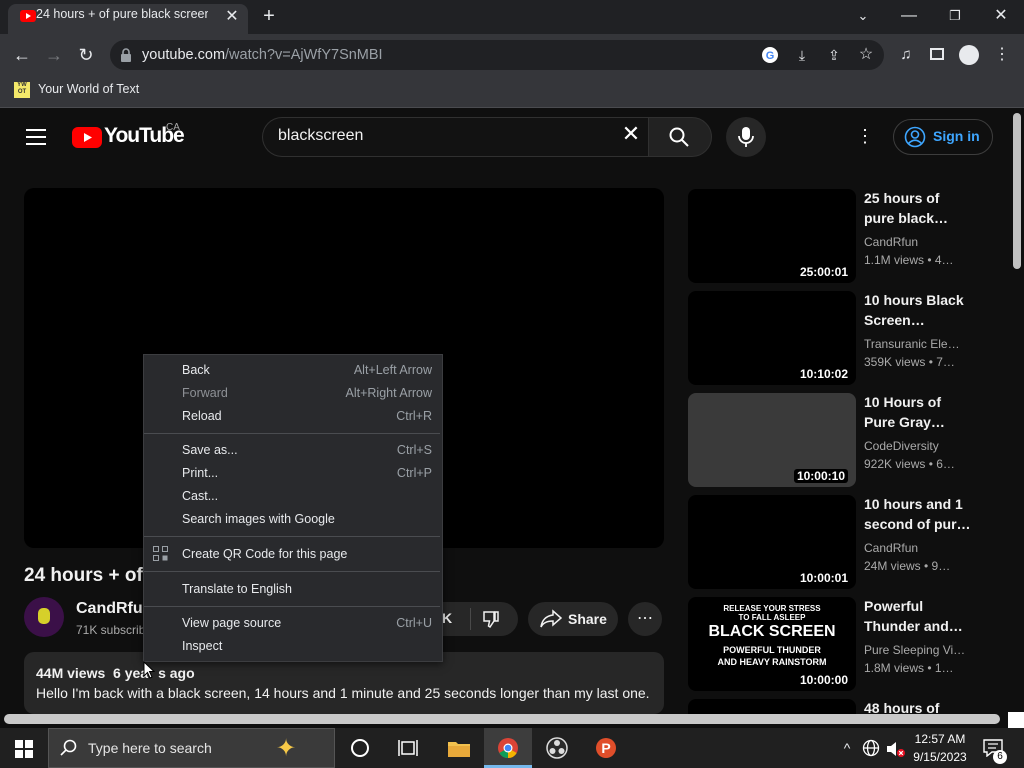 The image size is (1024, 768). Describe the element at coordinates (901, 446) in the screenshot. I see `rec-channel: CodeDiversity` at that location.